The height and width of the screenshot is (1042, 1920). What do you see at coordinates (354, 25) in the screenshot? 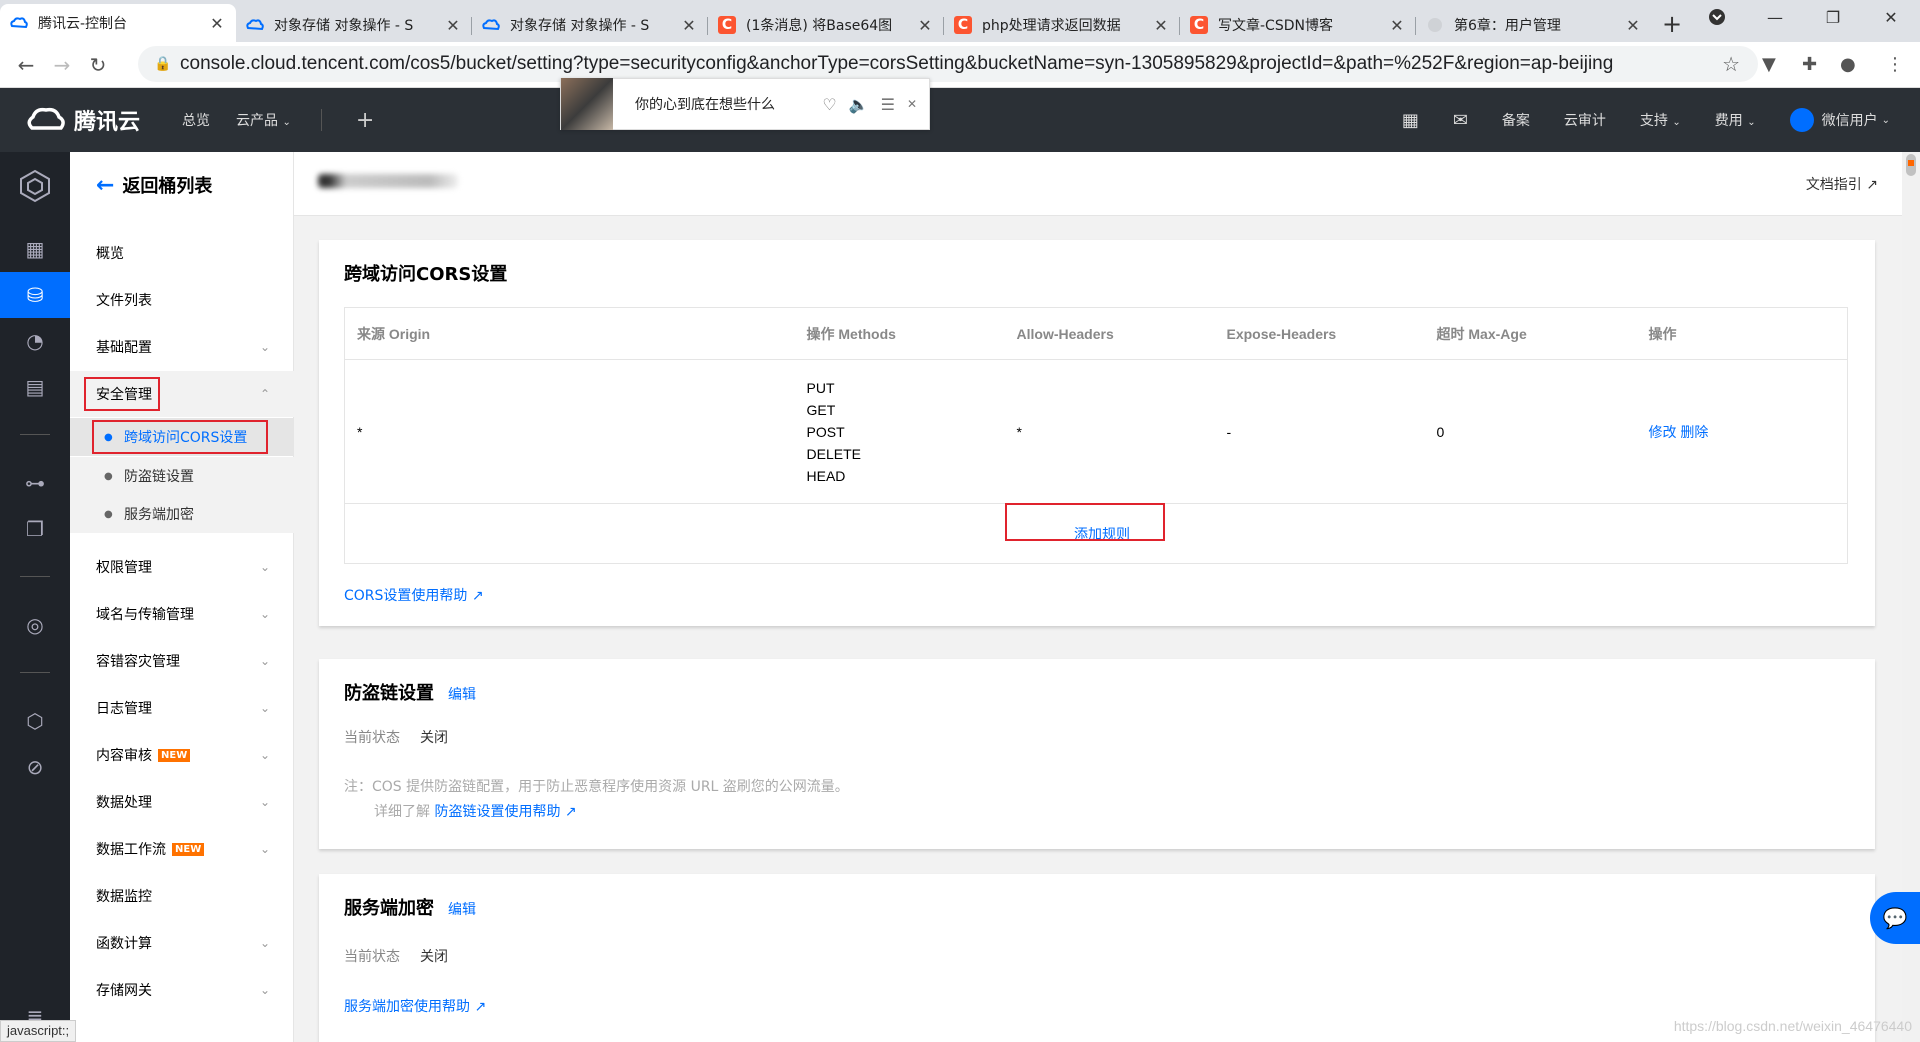
I see `browser-tab-2: 对象存储 对象操作 - S ✕` at bounding box center [354, 25].